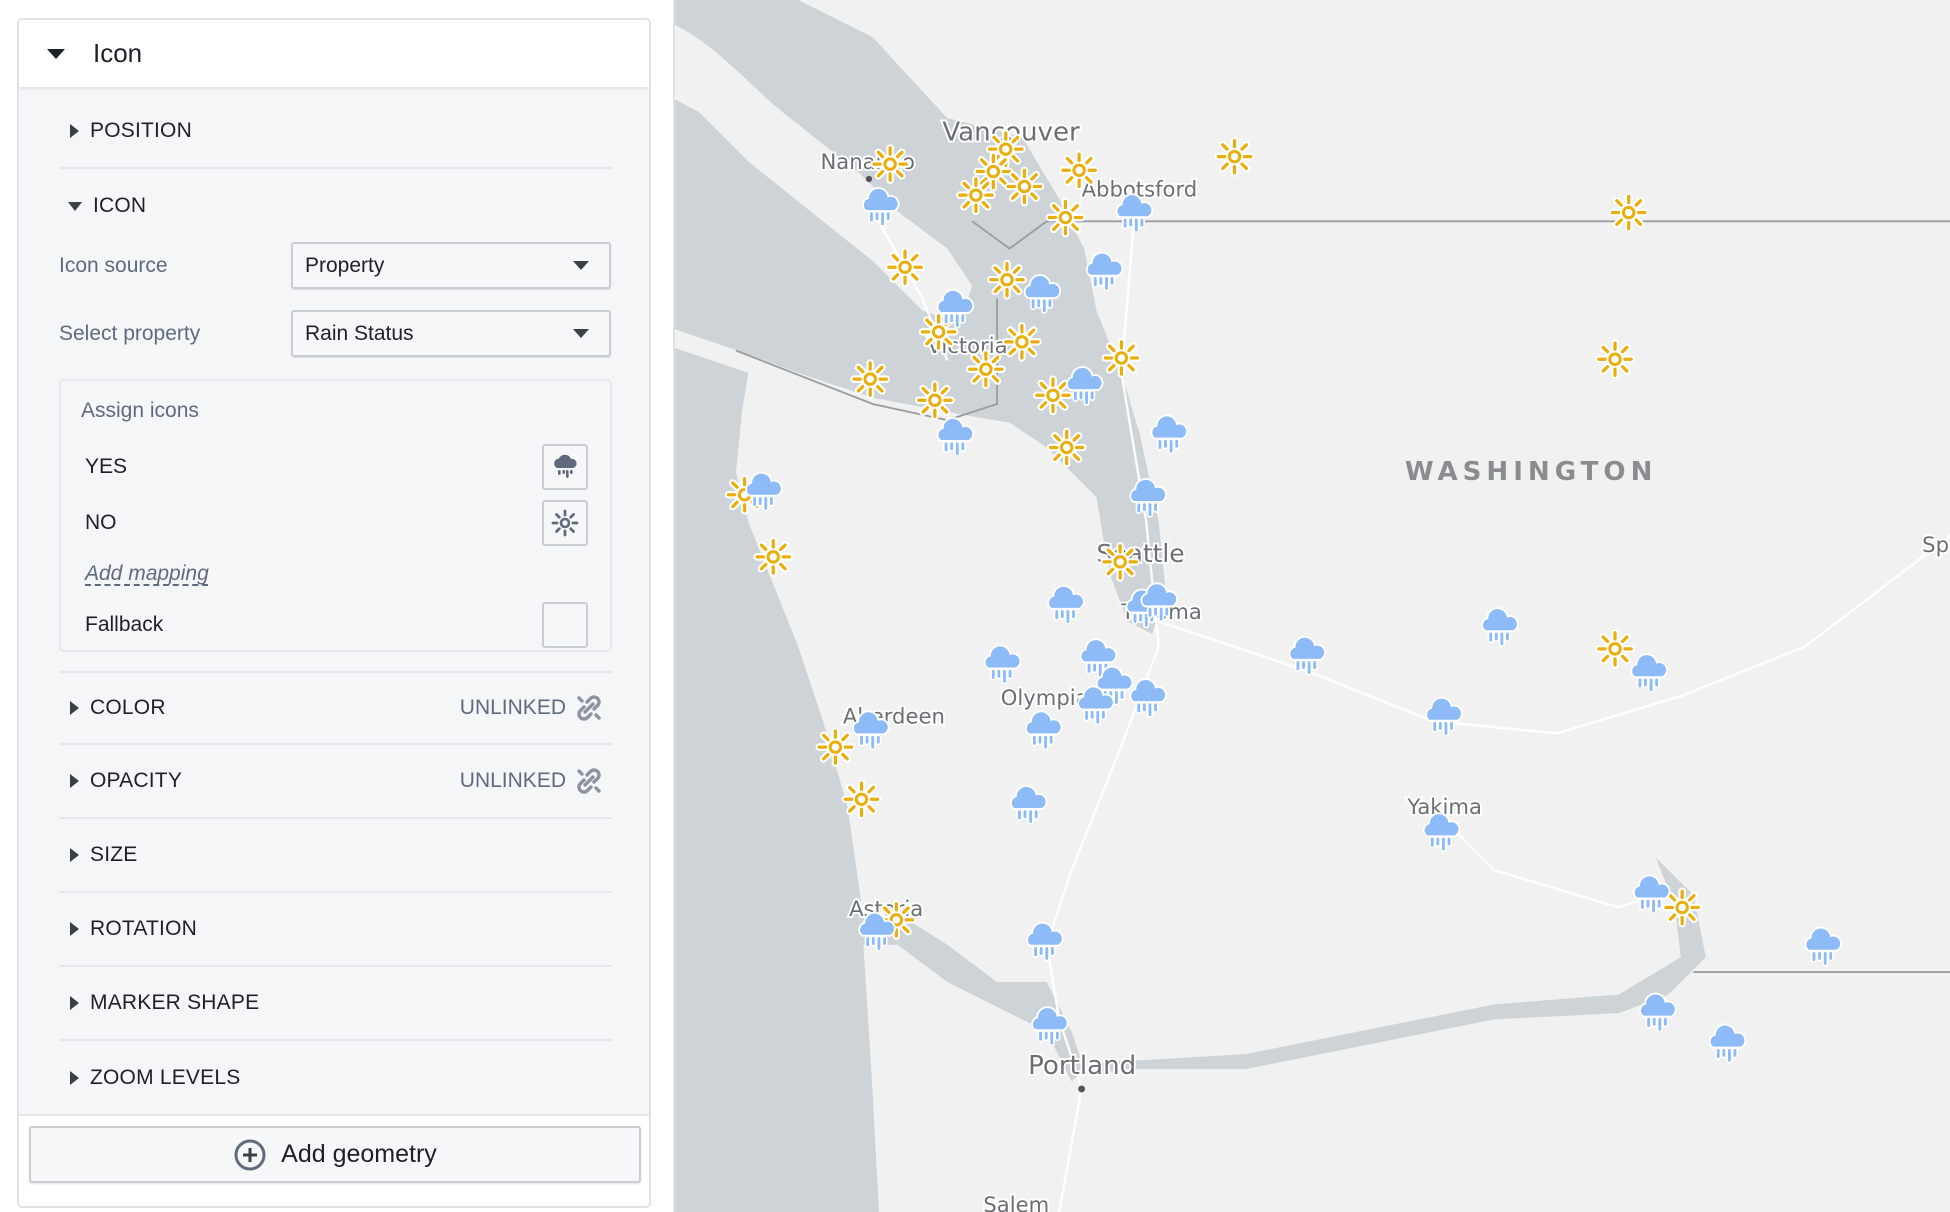  I want to click on section-label: ICON, so click(120, 205).